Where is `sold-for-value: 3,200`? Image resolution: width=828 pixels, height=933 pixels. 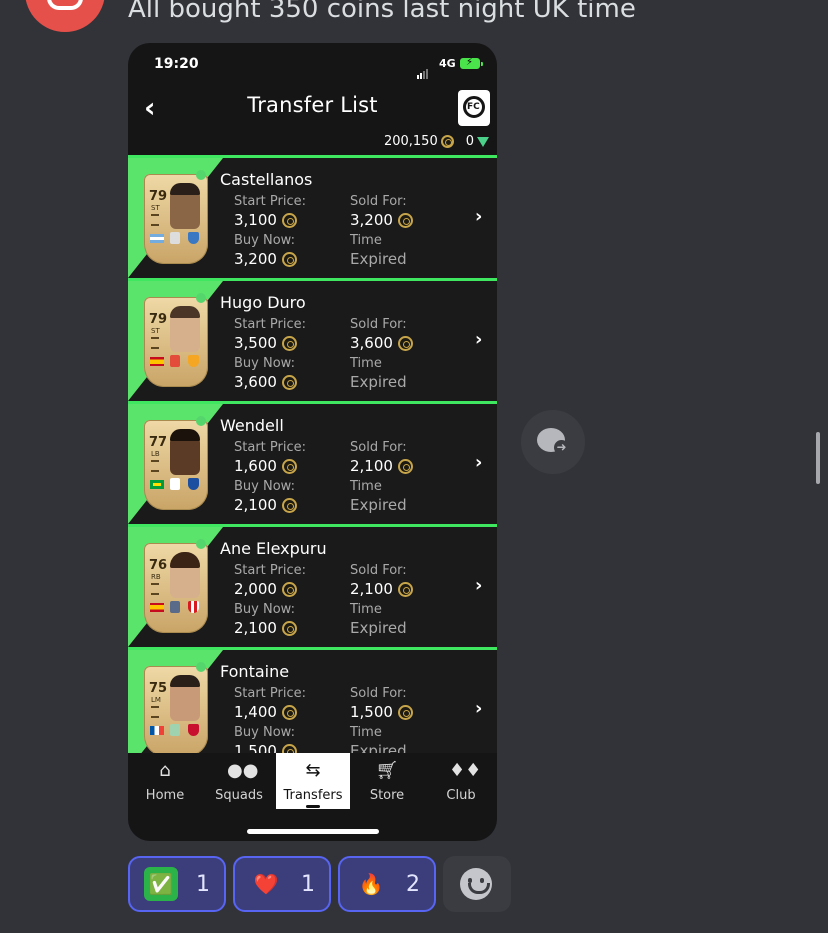 sold-for-value: 3,200 is located at coordinates (381, 220).